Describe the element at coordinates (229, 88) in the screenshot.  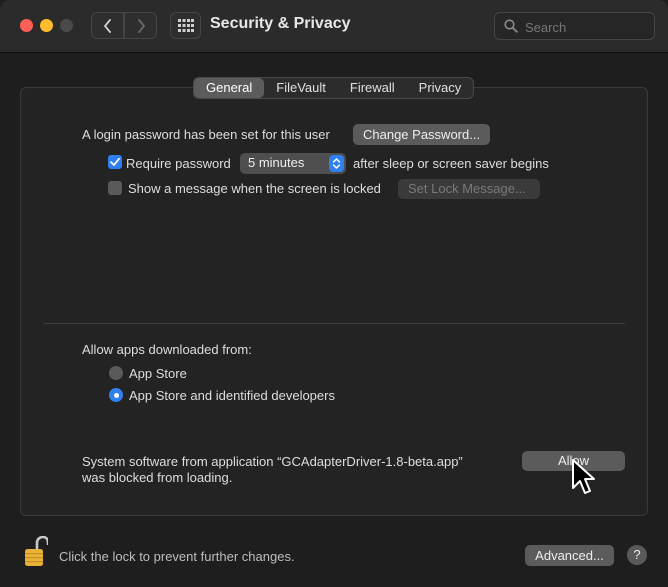
I see `tab-general: General` at that location.